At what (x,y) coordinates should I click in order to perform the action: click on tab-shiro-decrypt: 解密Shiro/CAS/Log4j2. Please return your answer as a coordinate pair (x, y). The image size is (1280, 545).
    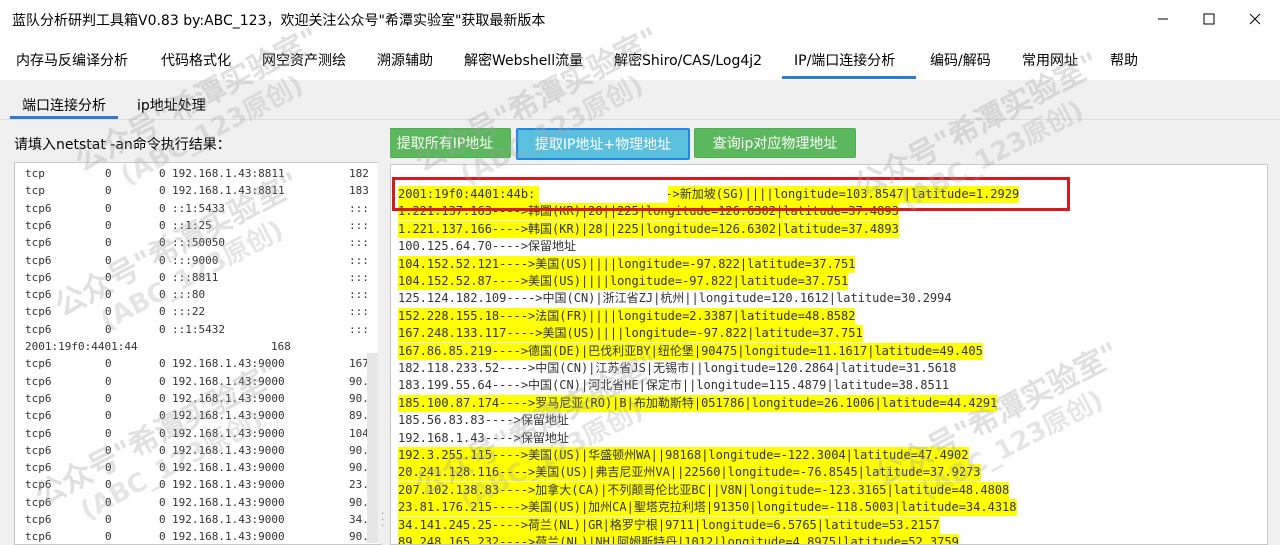
    Looking at the image, I should click on (688, 60).